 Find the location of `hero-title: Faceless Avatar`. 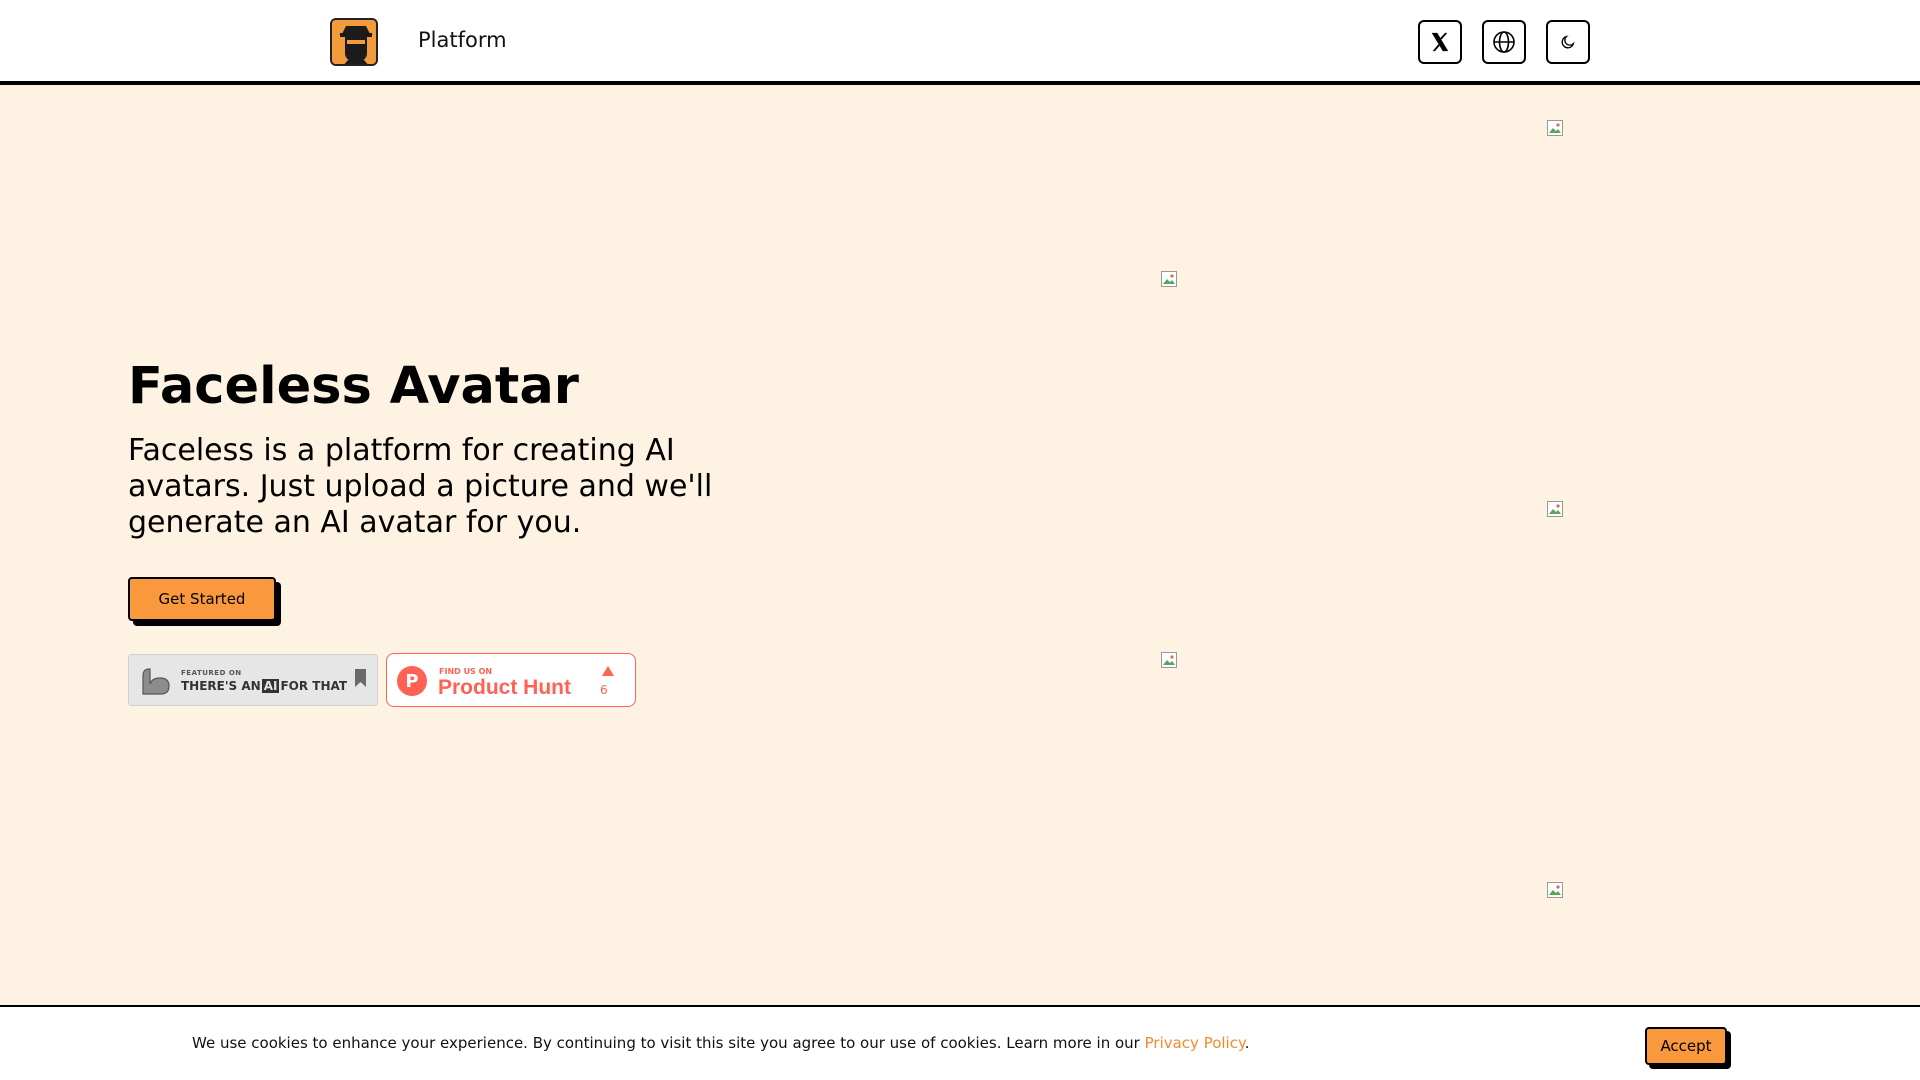

hero-title: Faceless Avatar is located at coordinates (353, 386).